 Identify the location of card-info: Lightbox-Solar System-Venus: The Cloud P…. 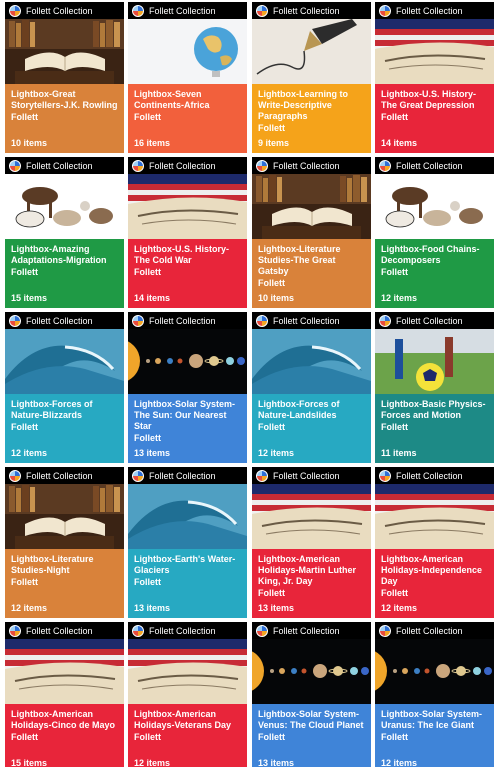
(311, 735).